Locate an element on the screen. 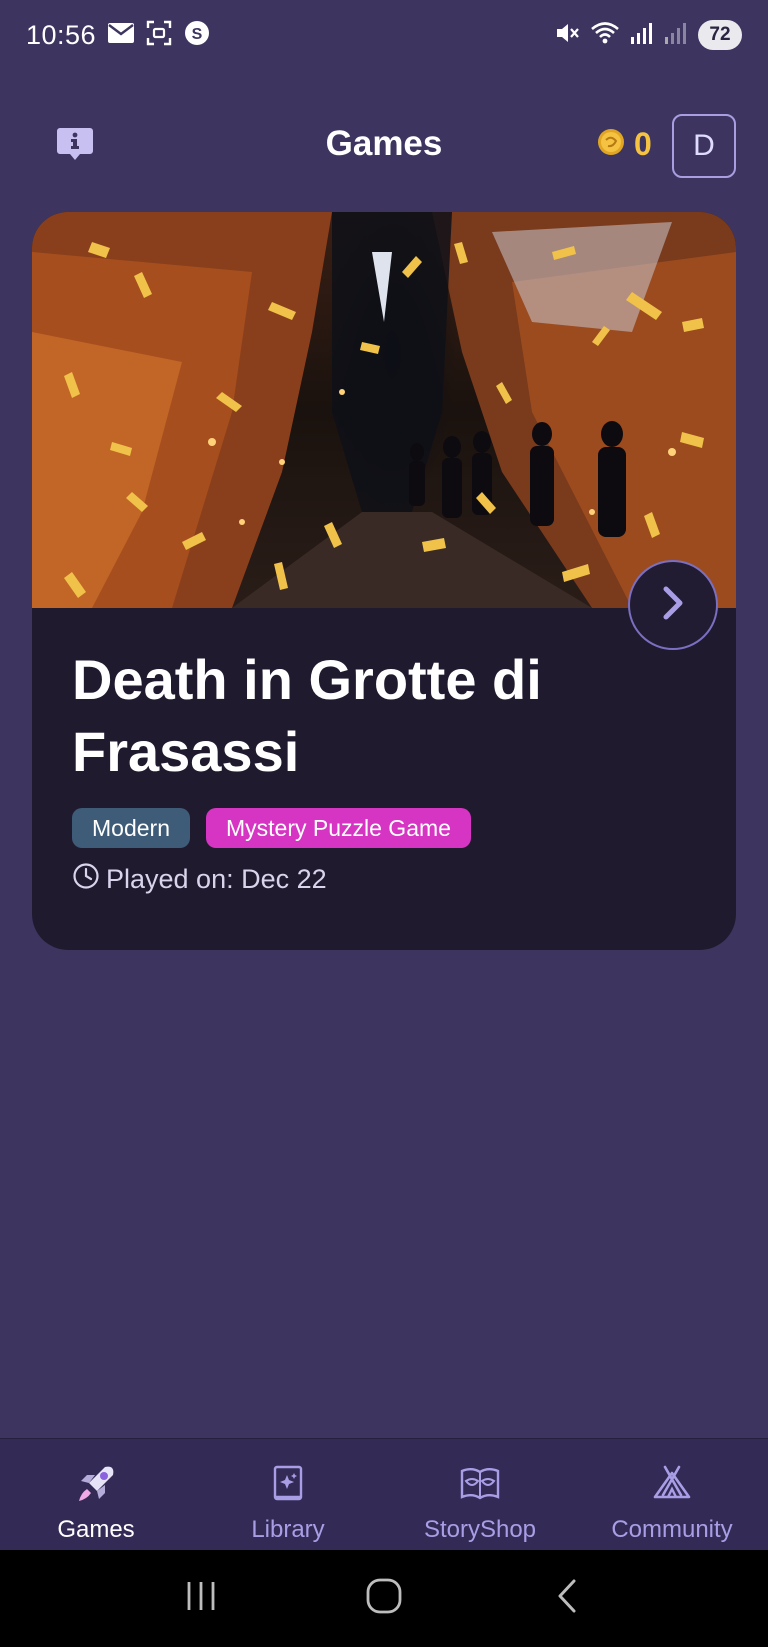 The width and height of the screenshot is (768, 1647). status-right: 72 is located at coordinates (648, 35).